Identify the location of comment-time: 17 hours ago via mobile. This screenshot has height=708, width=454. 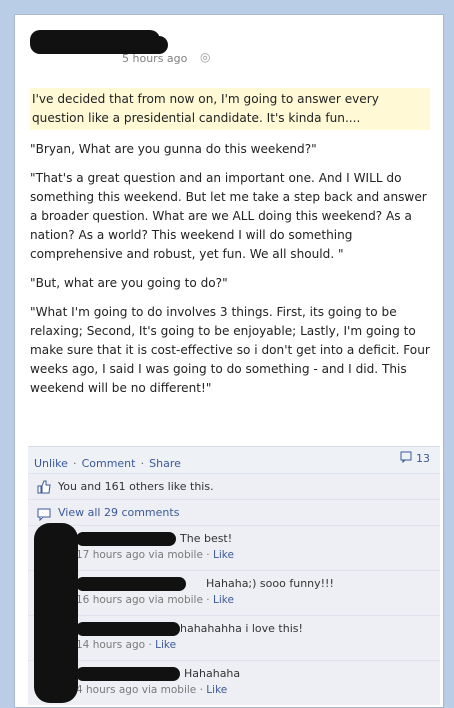
(139, 555).